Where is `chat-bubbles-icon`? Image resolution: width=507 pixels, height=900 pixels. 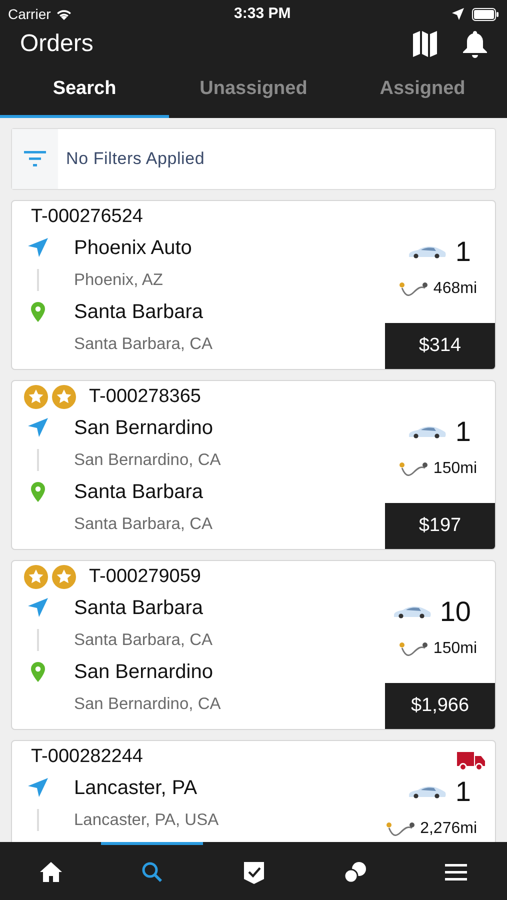 chat-bubbles-icon is located at coordinates (355, 872).